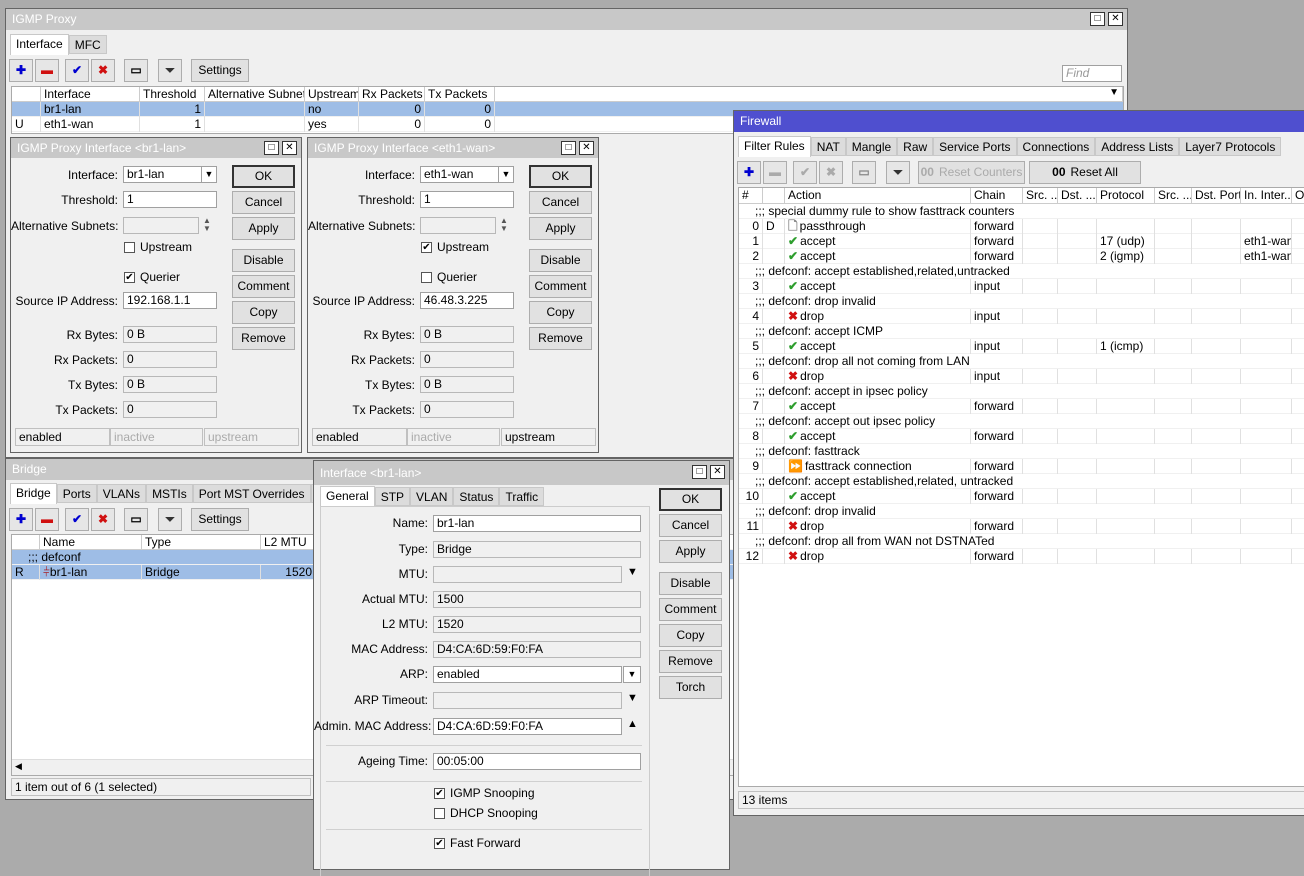 The height and width of the screenshot is (876, 1304). Describe the element at coordinates (169, 493) in the screenshot. I see `tab-mstis: MSTIs` at that location.